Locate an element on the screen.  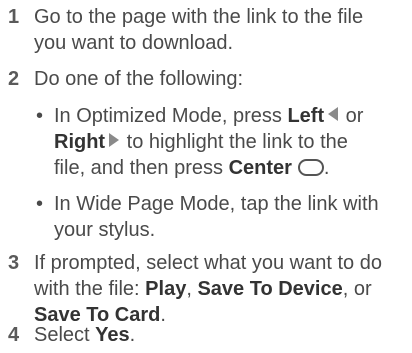
step-text: Do one of the following: is located at coordinates (223, 79).